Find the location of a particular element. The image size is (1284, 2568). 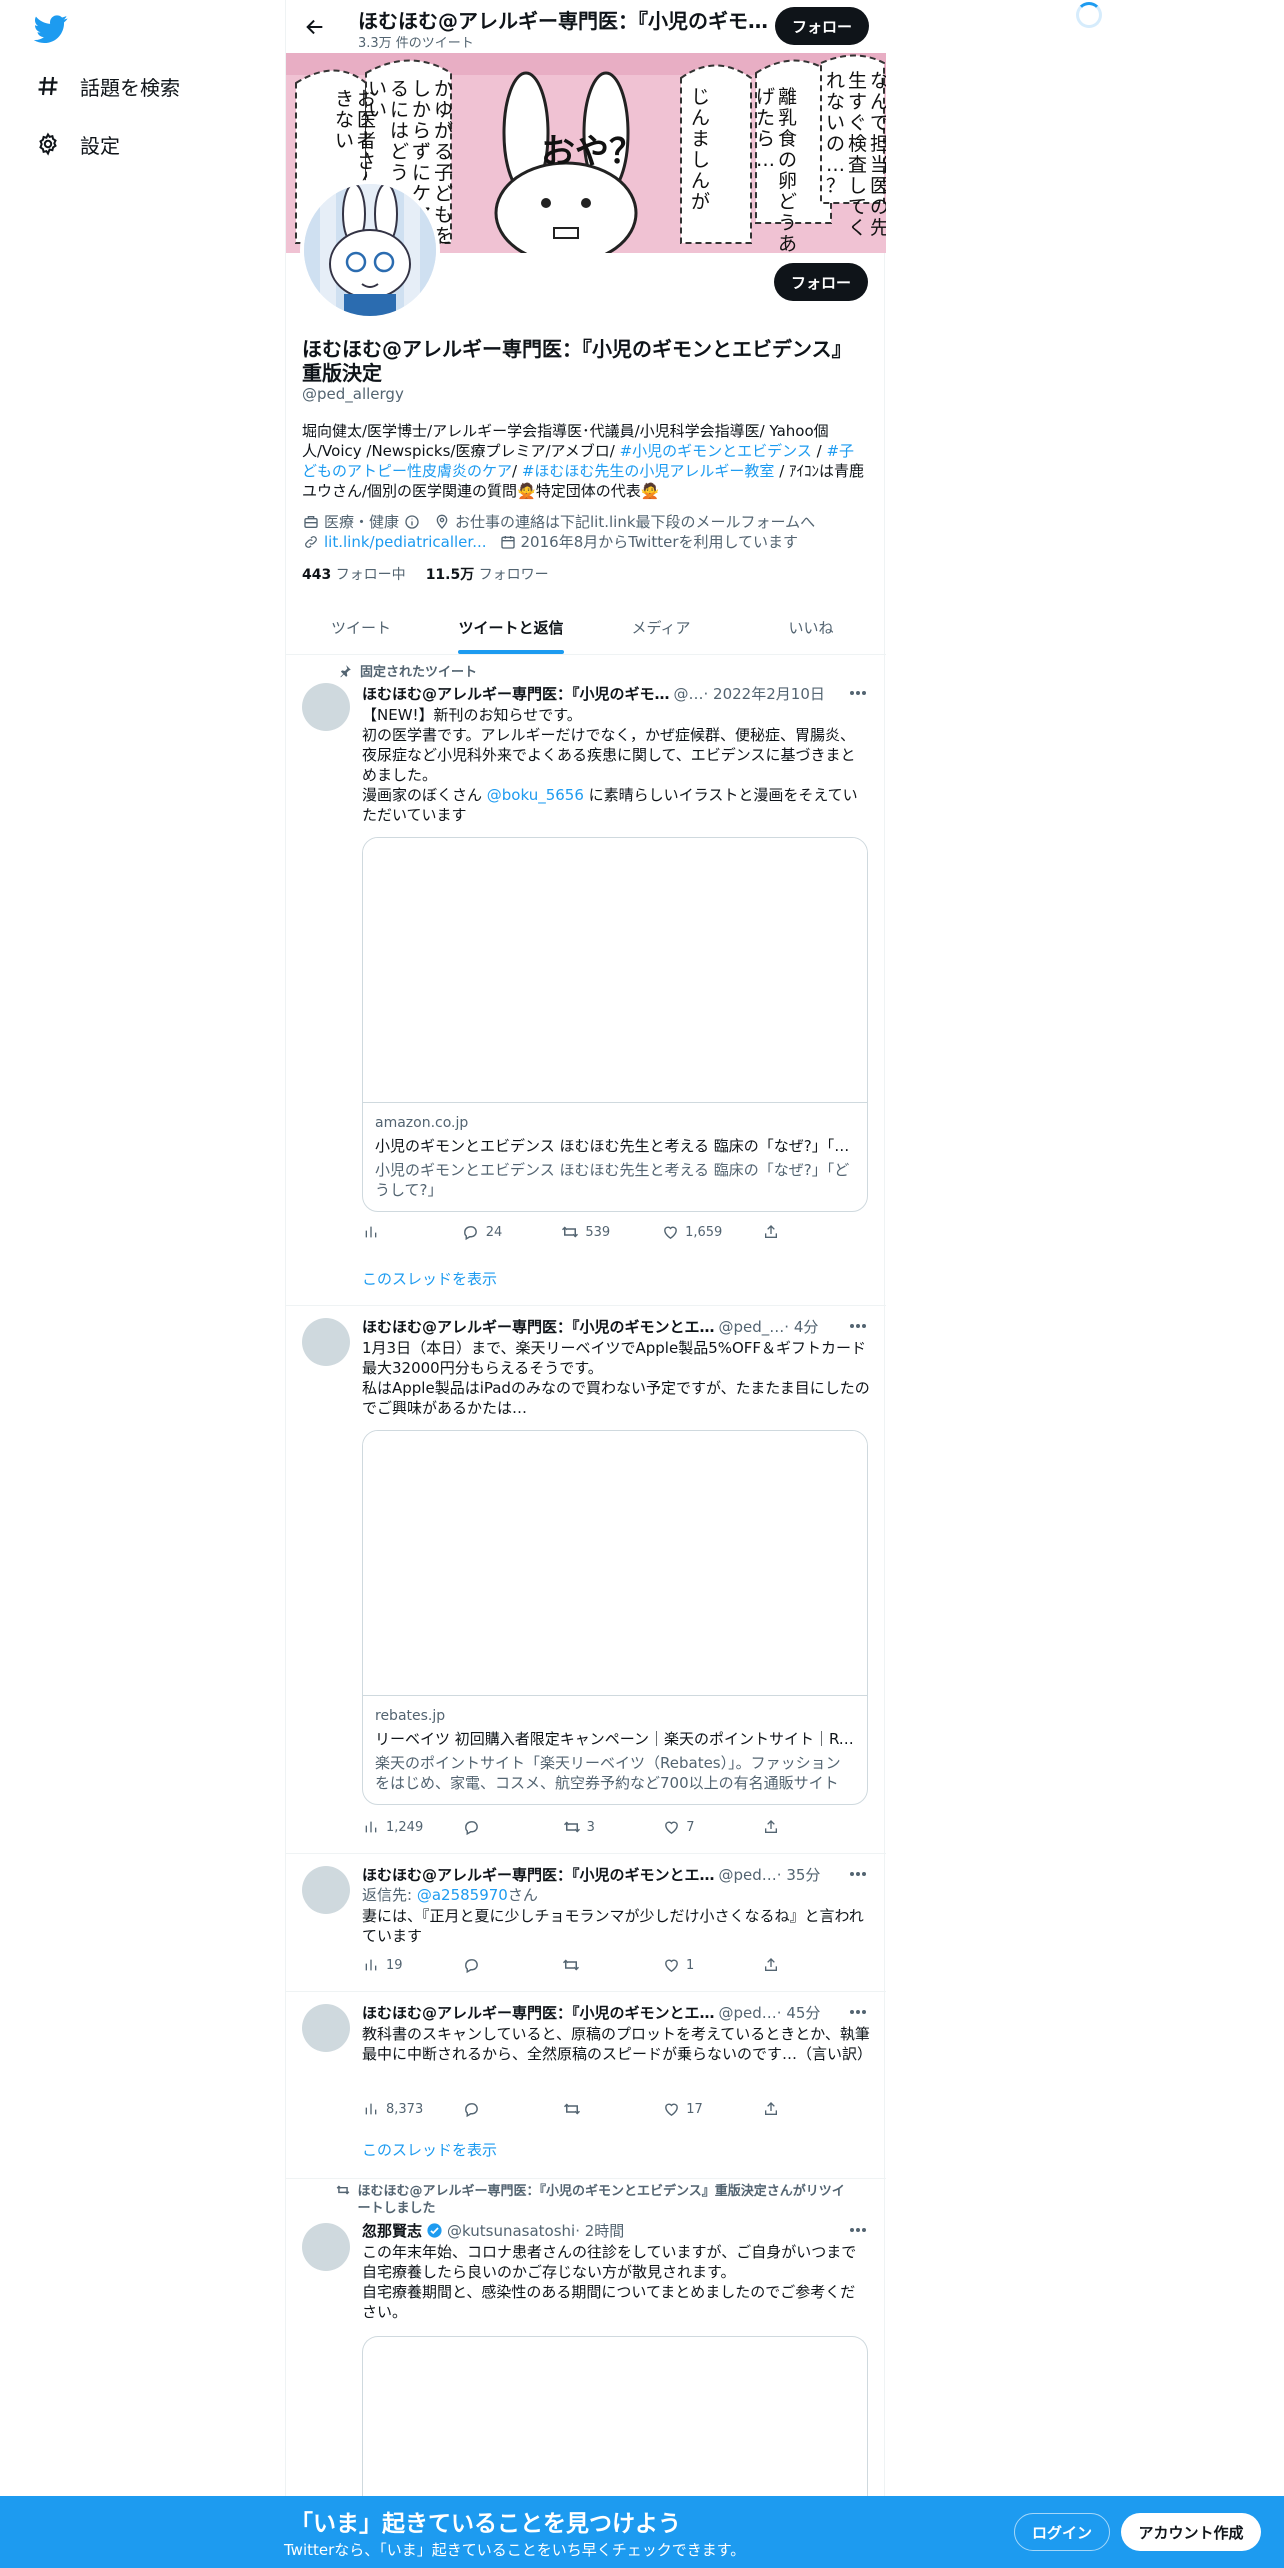

following-link: 443 フォロー中 is located at coordinates (354, 574).